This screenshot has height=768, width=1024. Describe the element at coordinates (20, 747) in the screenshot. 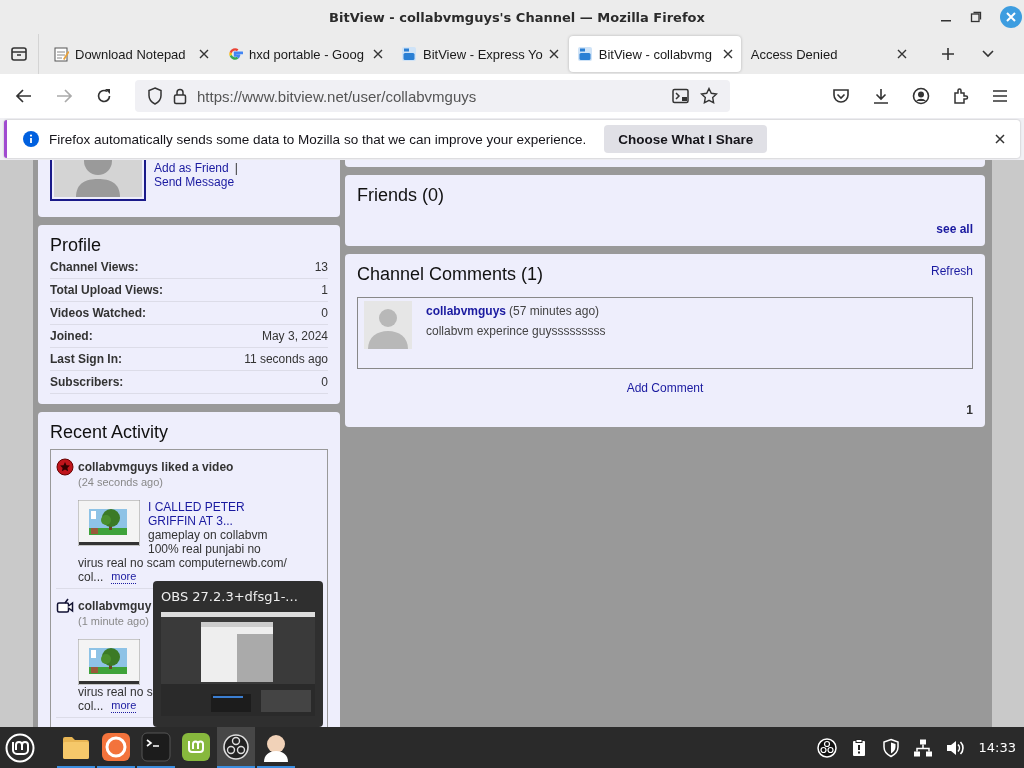

I see `start-menu-icon` at that location.